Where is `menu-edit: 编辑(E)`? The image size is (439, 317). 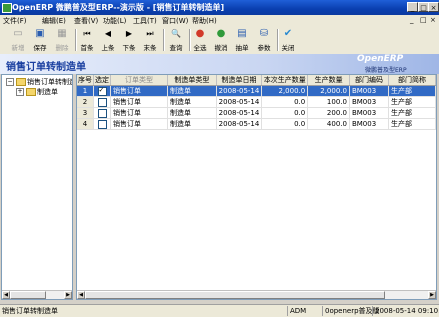 menu-edit: 编辑(E) is located at coordinates (54, 21).